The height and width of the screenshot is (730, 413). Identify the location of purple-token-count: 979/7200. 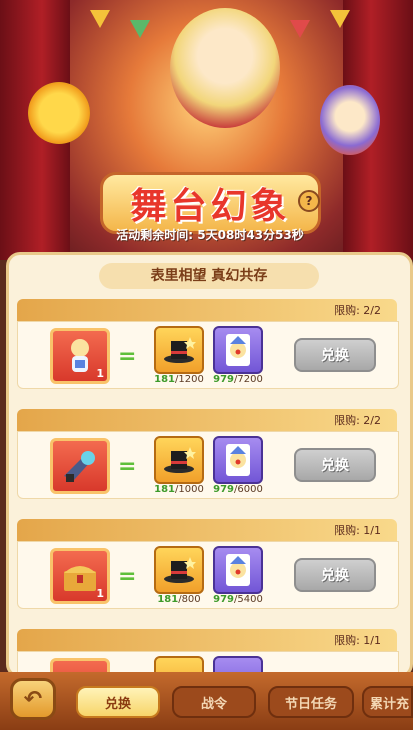
(238, 379).